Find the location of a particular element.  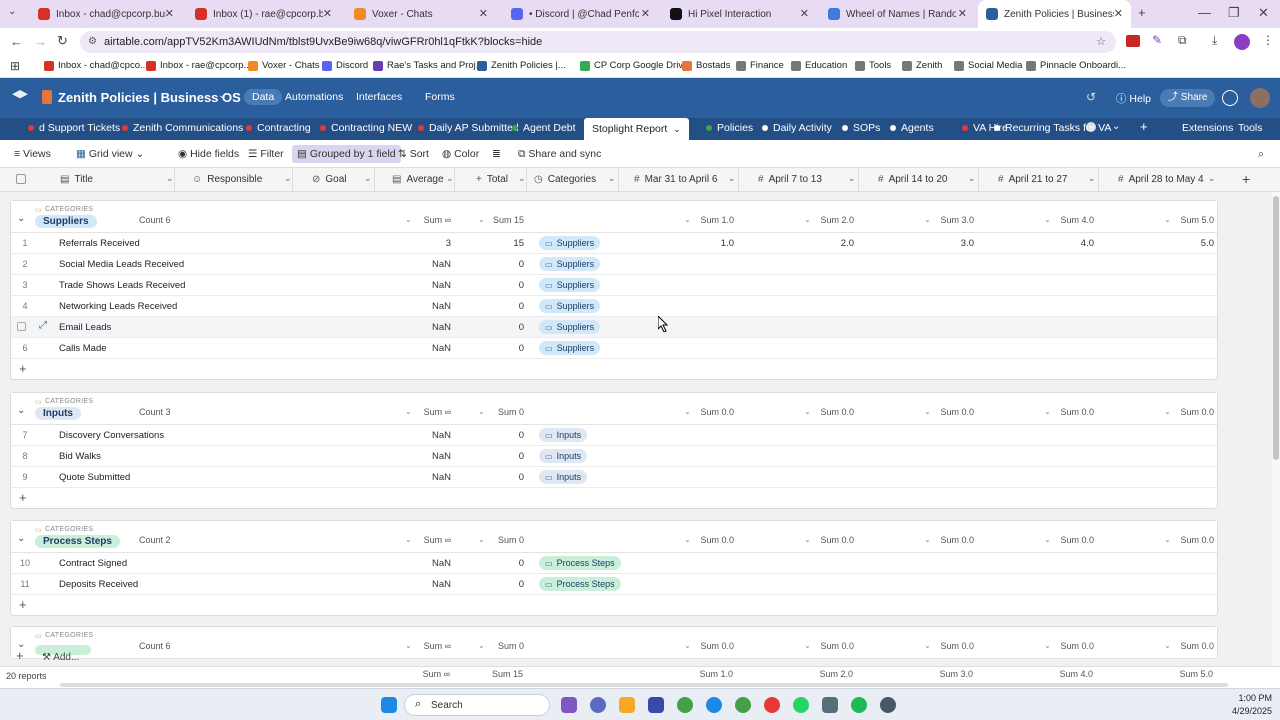

windows-start-icon is located at coordinates (389, 705).